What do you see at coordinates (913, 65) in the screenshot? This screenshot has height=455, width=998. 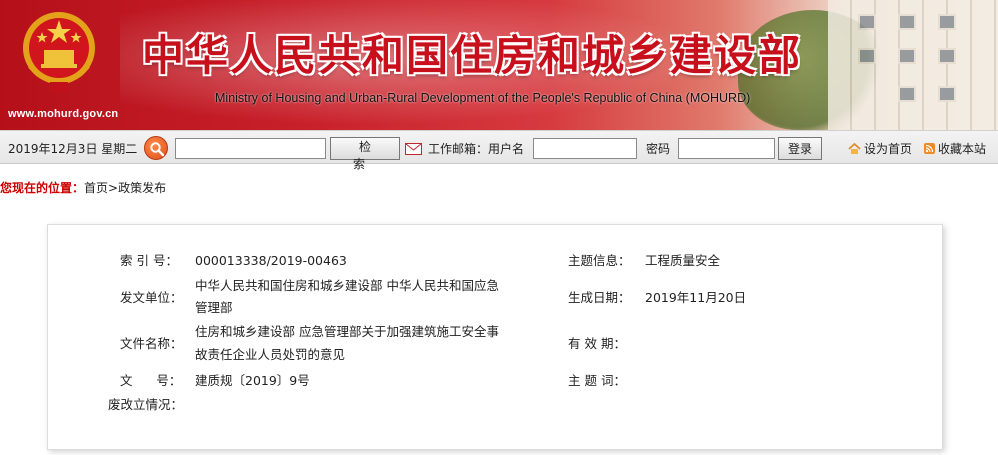 I see `banner-building-decoration` at bounding box center [913, 65].